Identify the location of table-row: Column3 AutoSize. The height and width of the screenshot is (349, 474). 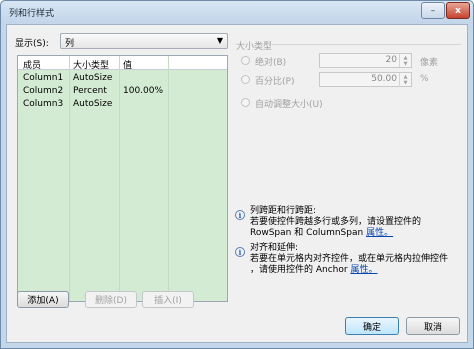
(122, 104).